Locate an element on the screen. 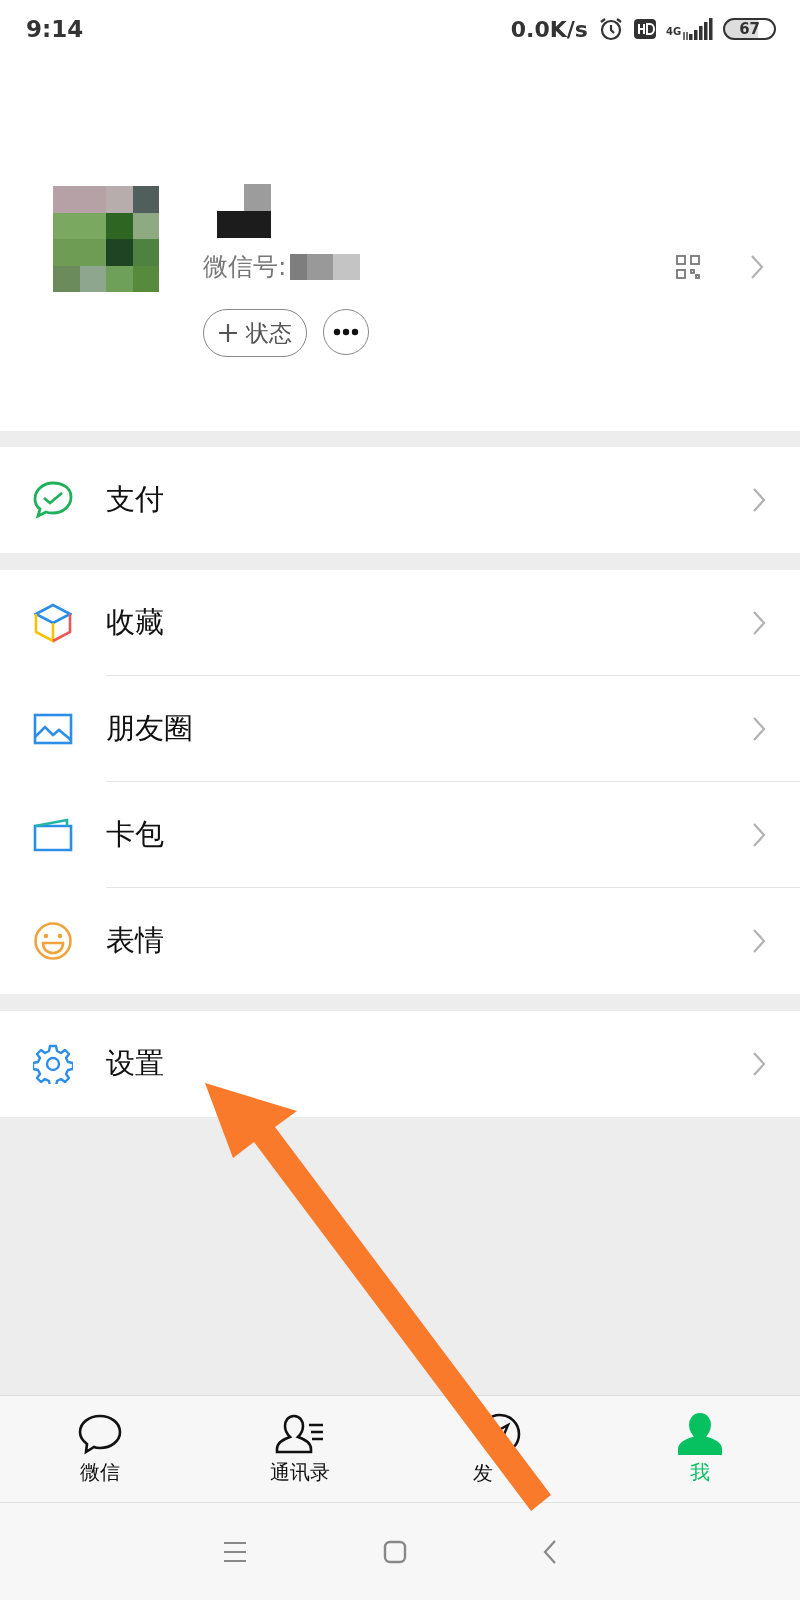 The height and width of the screenshot is (1600, 800). signal-icon is located at coordinates (698, 29).